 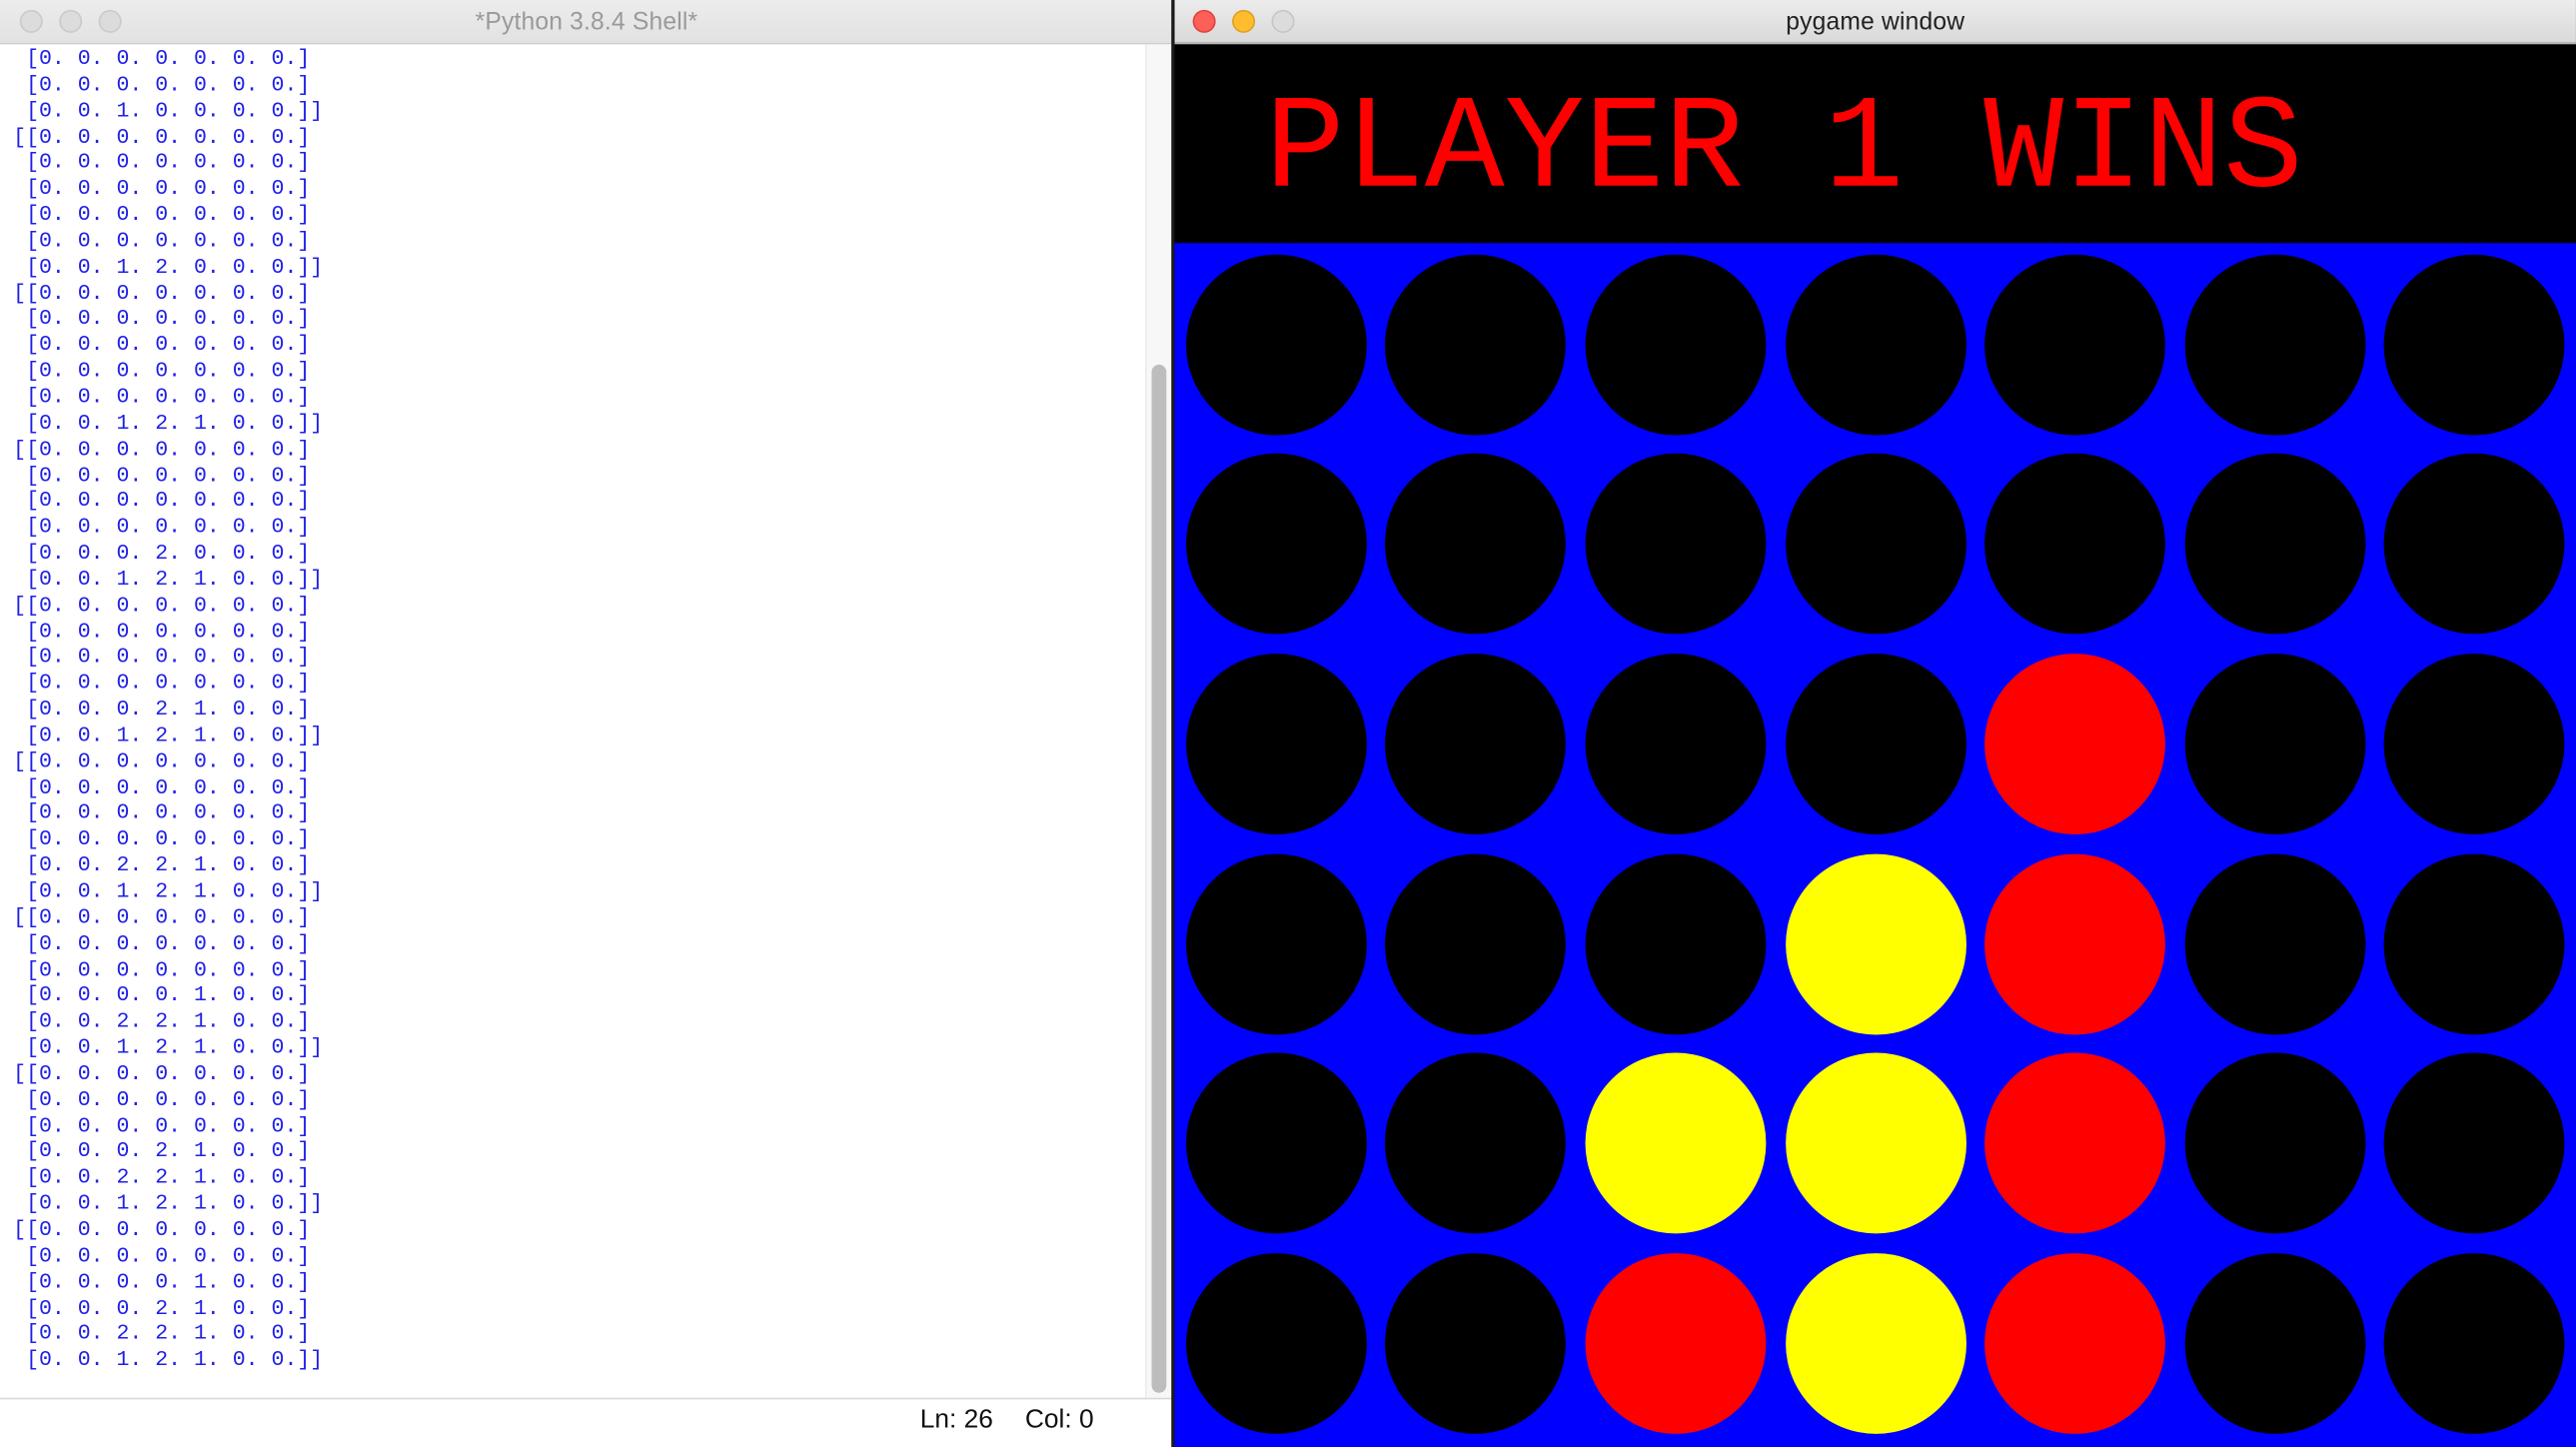 What do you see at coordinates (1059, 1419) in the screenshot?
I see `status-column-number: Col: 0` at bounding box center [1059, 1419].